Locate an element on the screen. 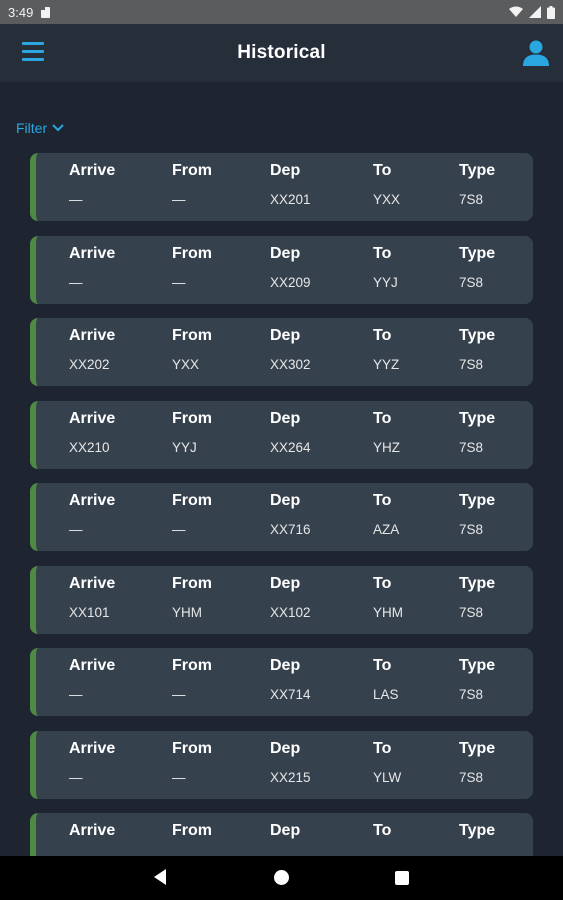 The width and height of the screenshot is (563, 900). value-from: YHM is located at coordinates (187, 612).